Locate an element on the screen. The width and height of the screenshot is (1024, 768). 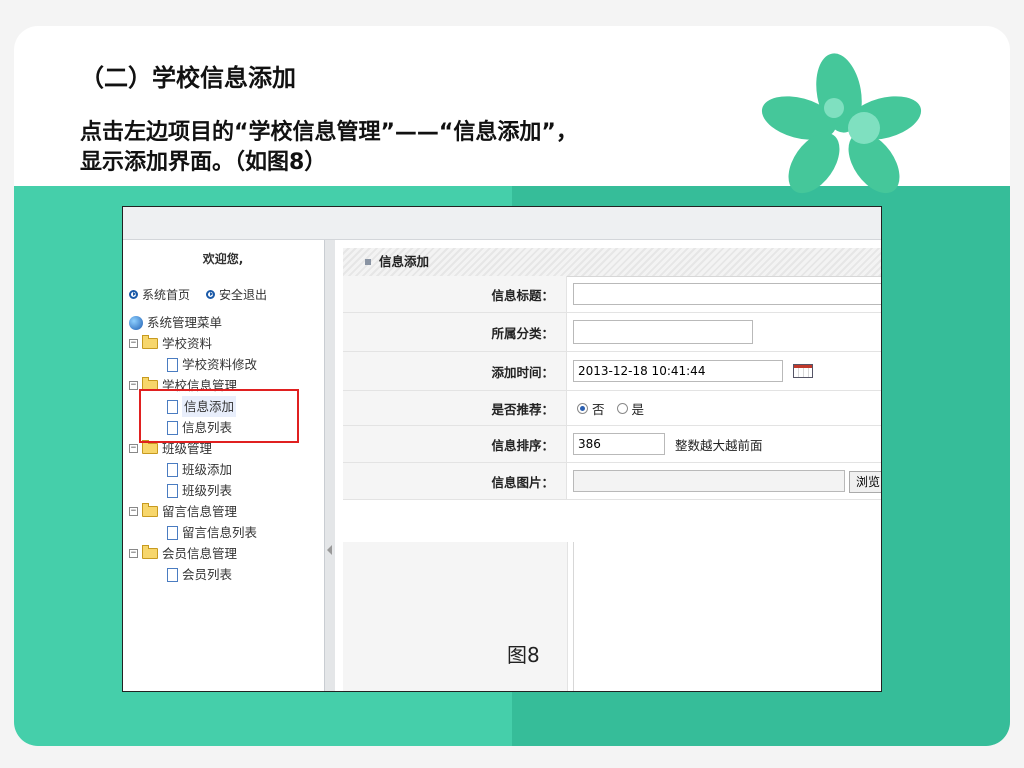
slide-description: 点击左边项目的“学校信息管理”——“信息添加”， 显示添加界面。（如图8） is located at coordinates (410, 148).